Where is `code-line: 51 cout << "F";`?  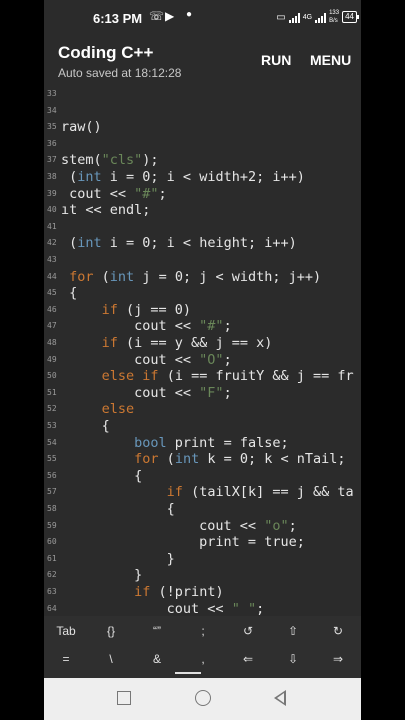
code-line: 51 cout << "F"; is located at coordinates (202, 393).